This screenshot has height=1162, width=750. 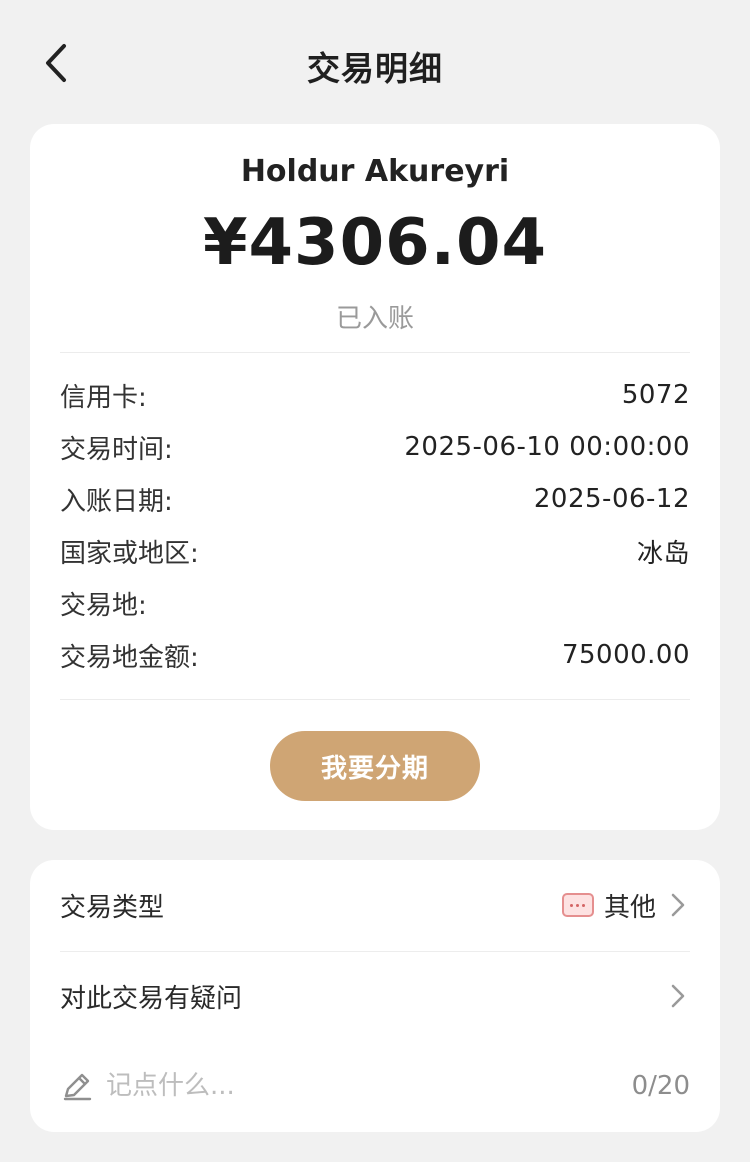 What do you see at coordinates (286, 1086) in the screenshot?
I see `note-input` at bounding box center [286, 1086].